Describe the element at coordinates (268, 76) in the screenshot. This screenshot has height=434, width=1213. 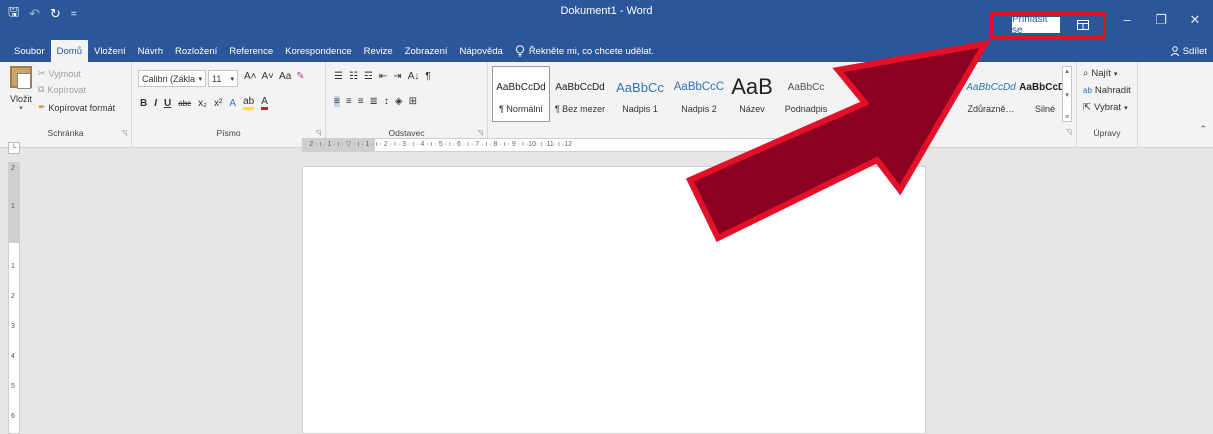
I see `shrink-font-icon: A˅` at that location.